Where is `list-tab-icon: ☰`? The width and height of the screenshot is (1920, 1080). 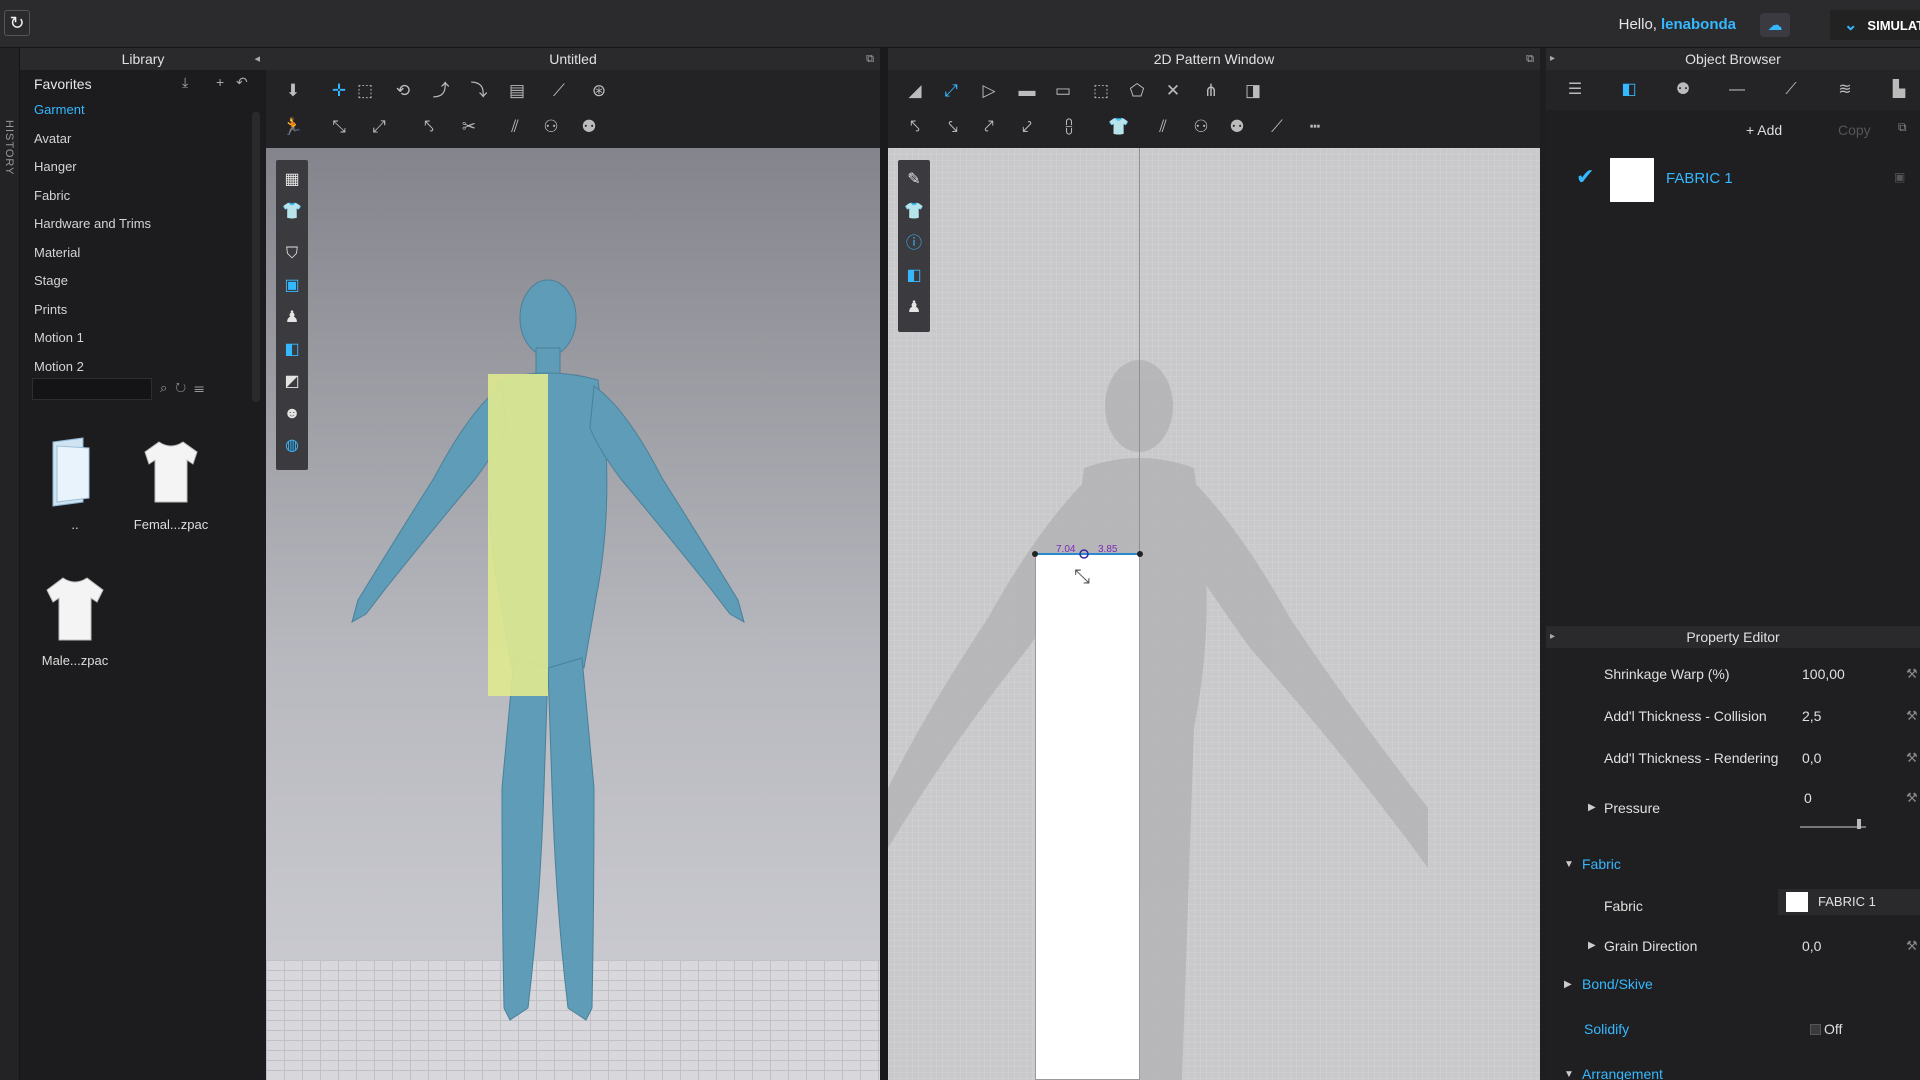 list-tab-icon: ☰ is located at coordinates (1575, 90).